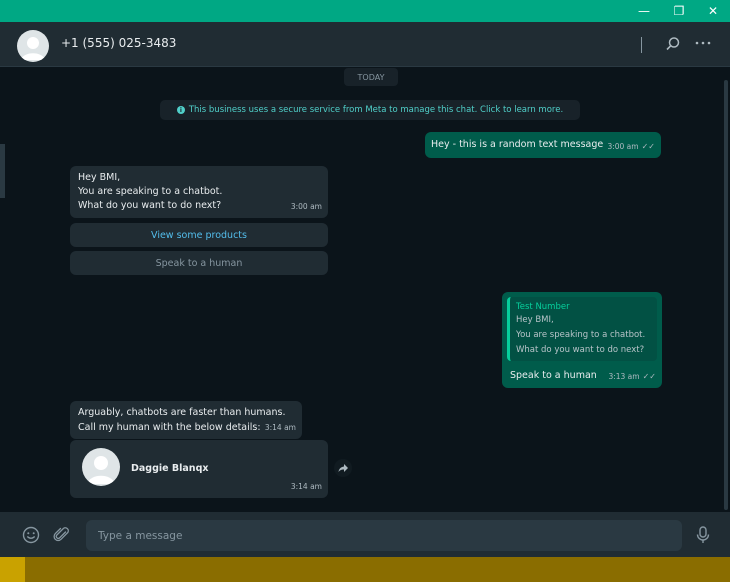  What do you see at coordinates (365, 44) in the screenshot?
I see `chat-header: +1 (555) 025-3483` at bounding box center [365, 44].